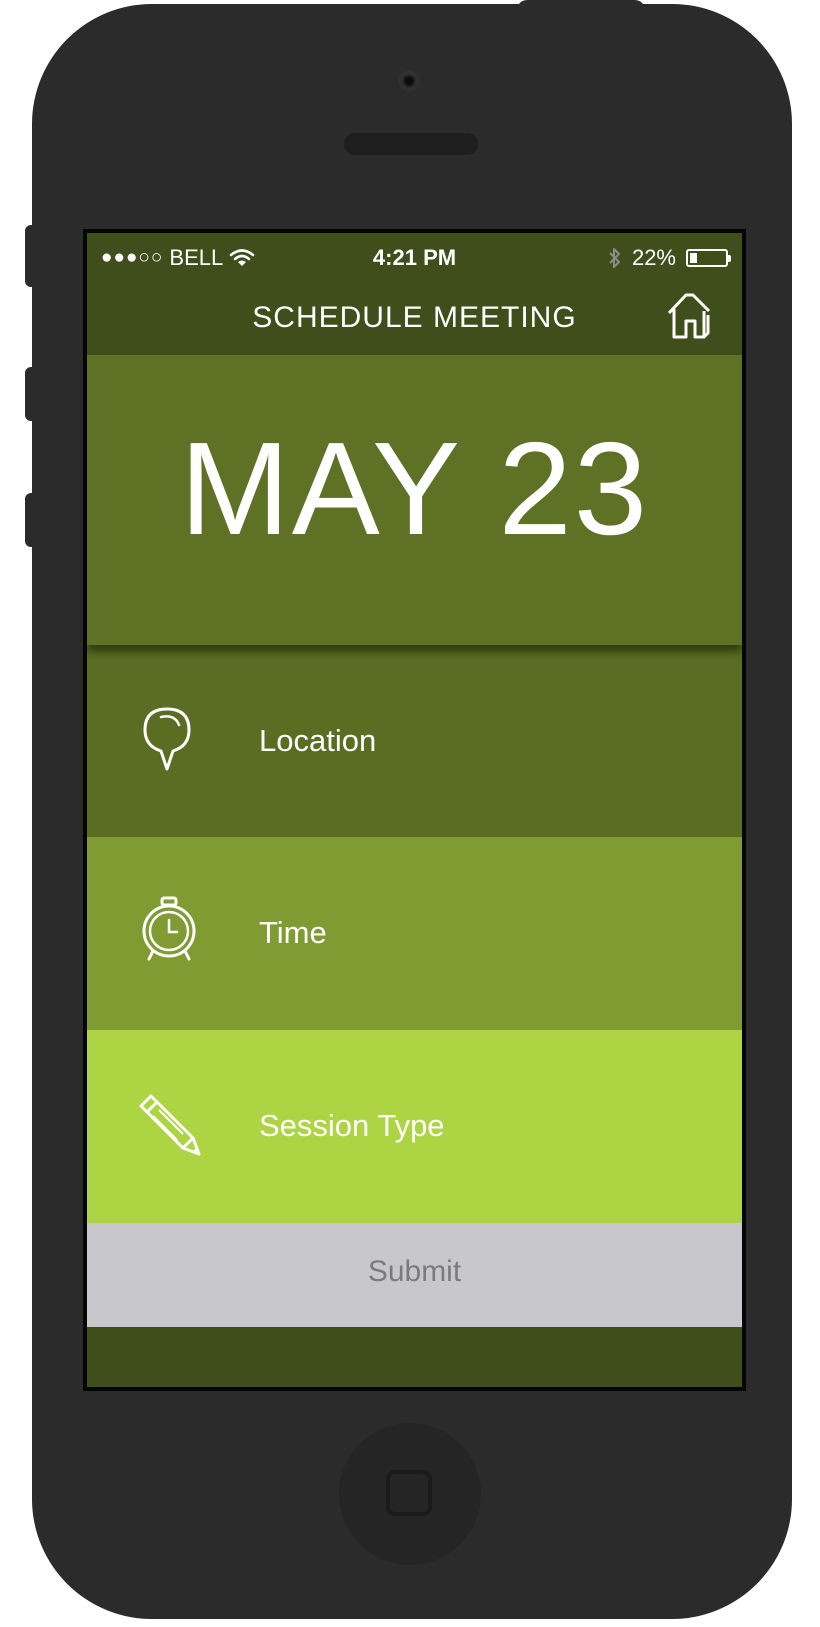  I want to click on volume-down-button, so click(30, 520).